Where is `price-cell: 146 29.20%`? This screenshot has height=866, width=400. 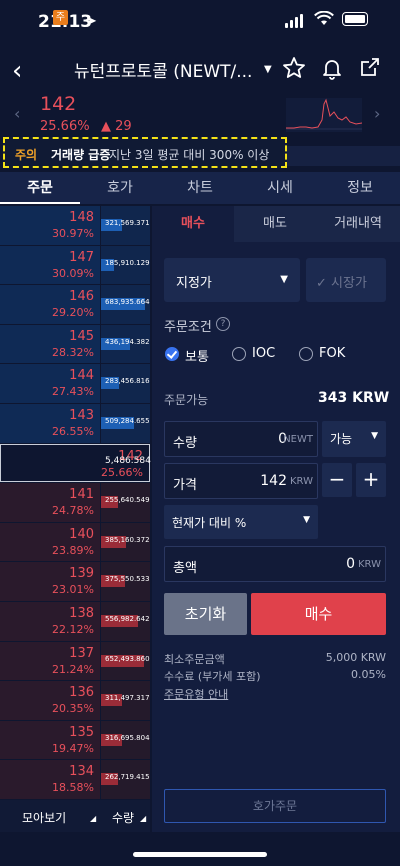 price-cell: 146 29.20% is located at coordinates (50, 304).